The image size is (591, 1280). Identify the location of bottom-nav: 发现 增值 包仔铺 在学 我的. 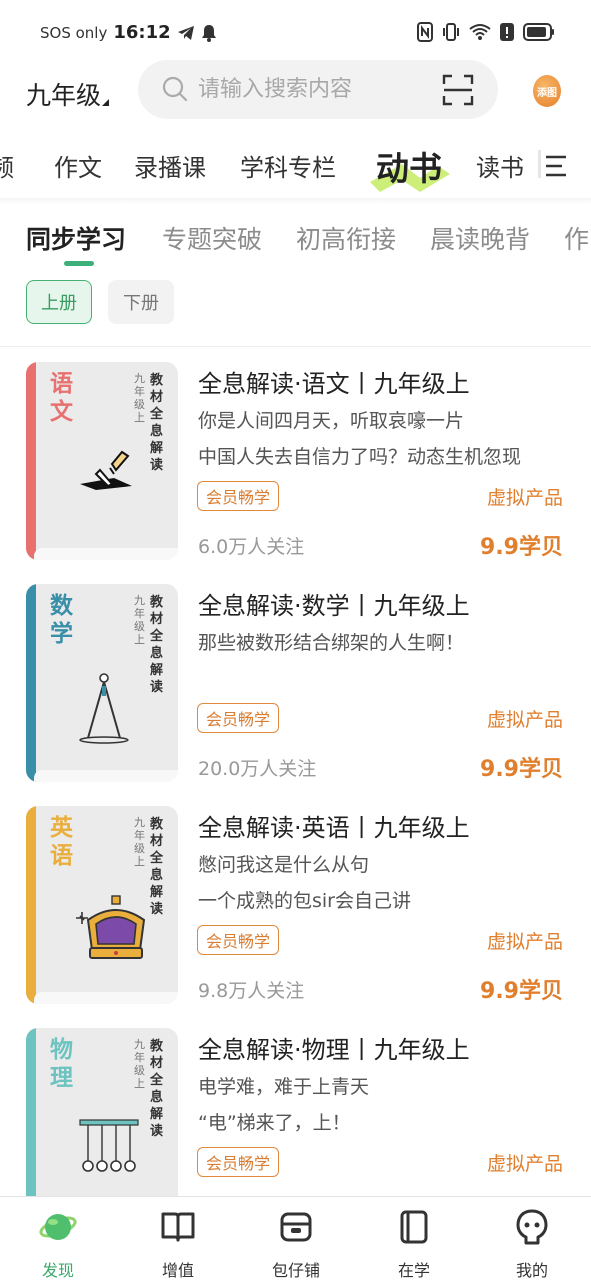
(295, 1238).